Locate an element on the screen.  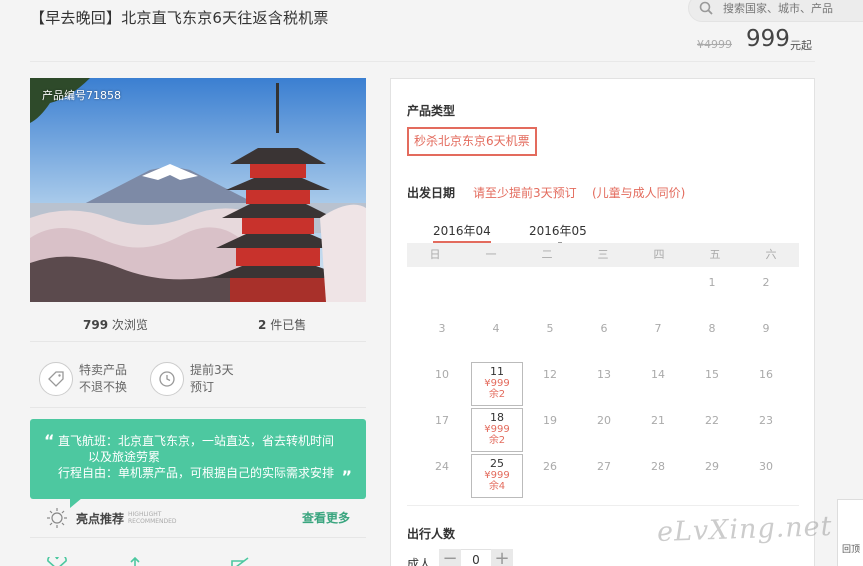
weekday: 六 is located at coordinates (771, 254).